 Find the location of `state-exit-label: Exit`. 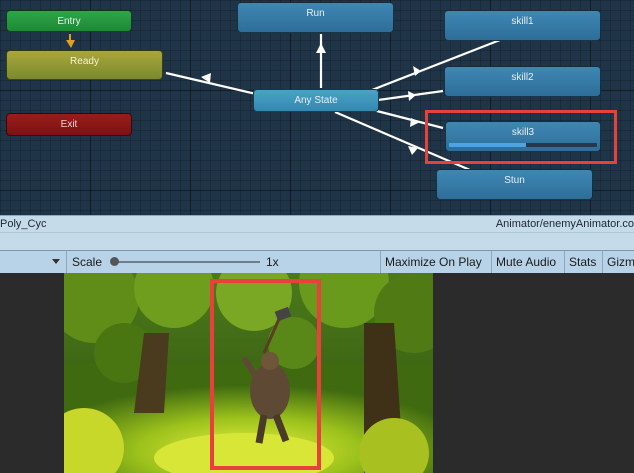

state-exit-label: Exit is located at coordinates (69, 124).